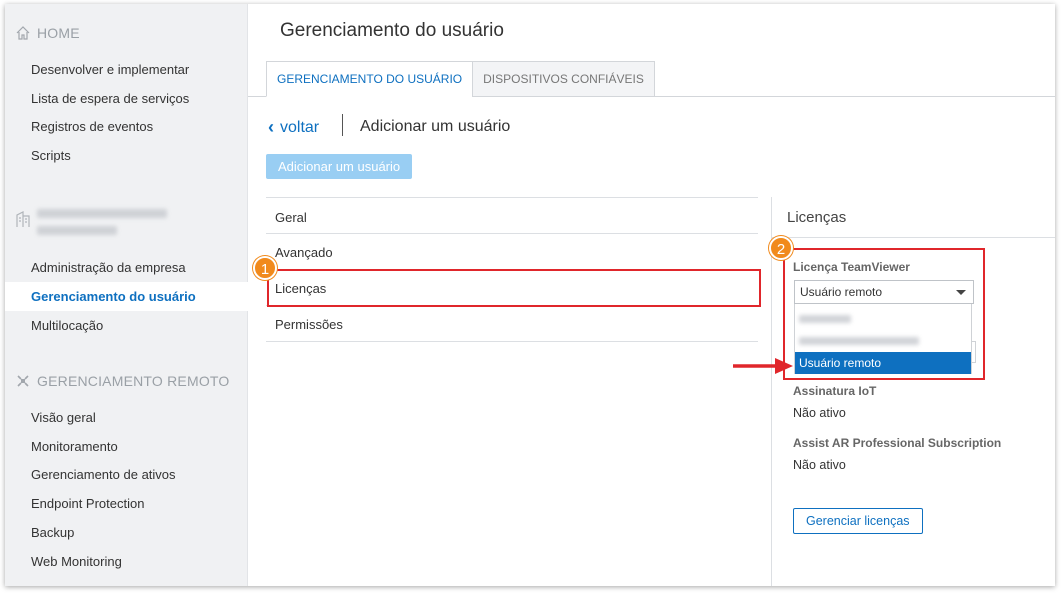  Describe the element at coordinates (23, 381) in the screenshot. I see `remote-management-icon` at that location.